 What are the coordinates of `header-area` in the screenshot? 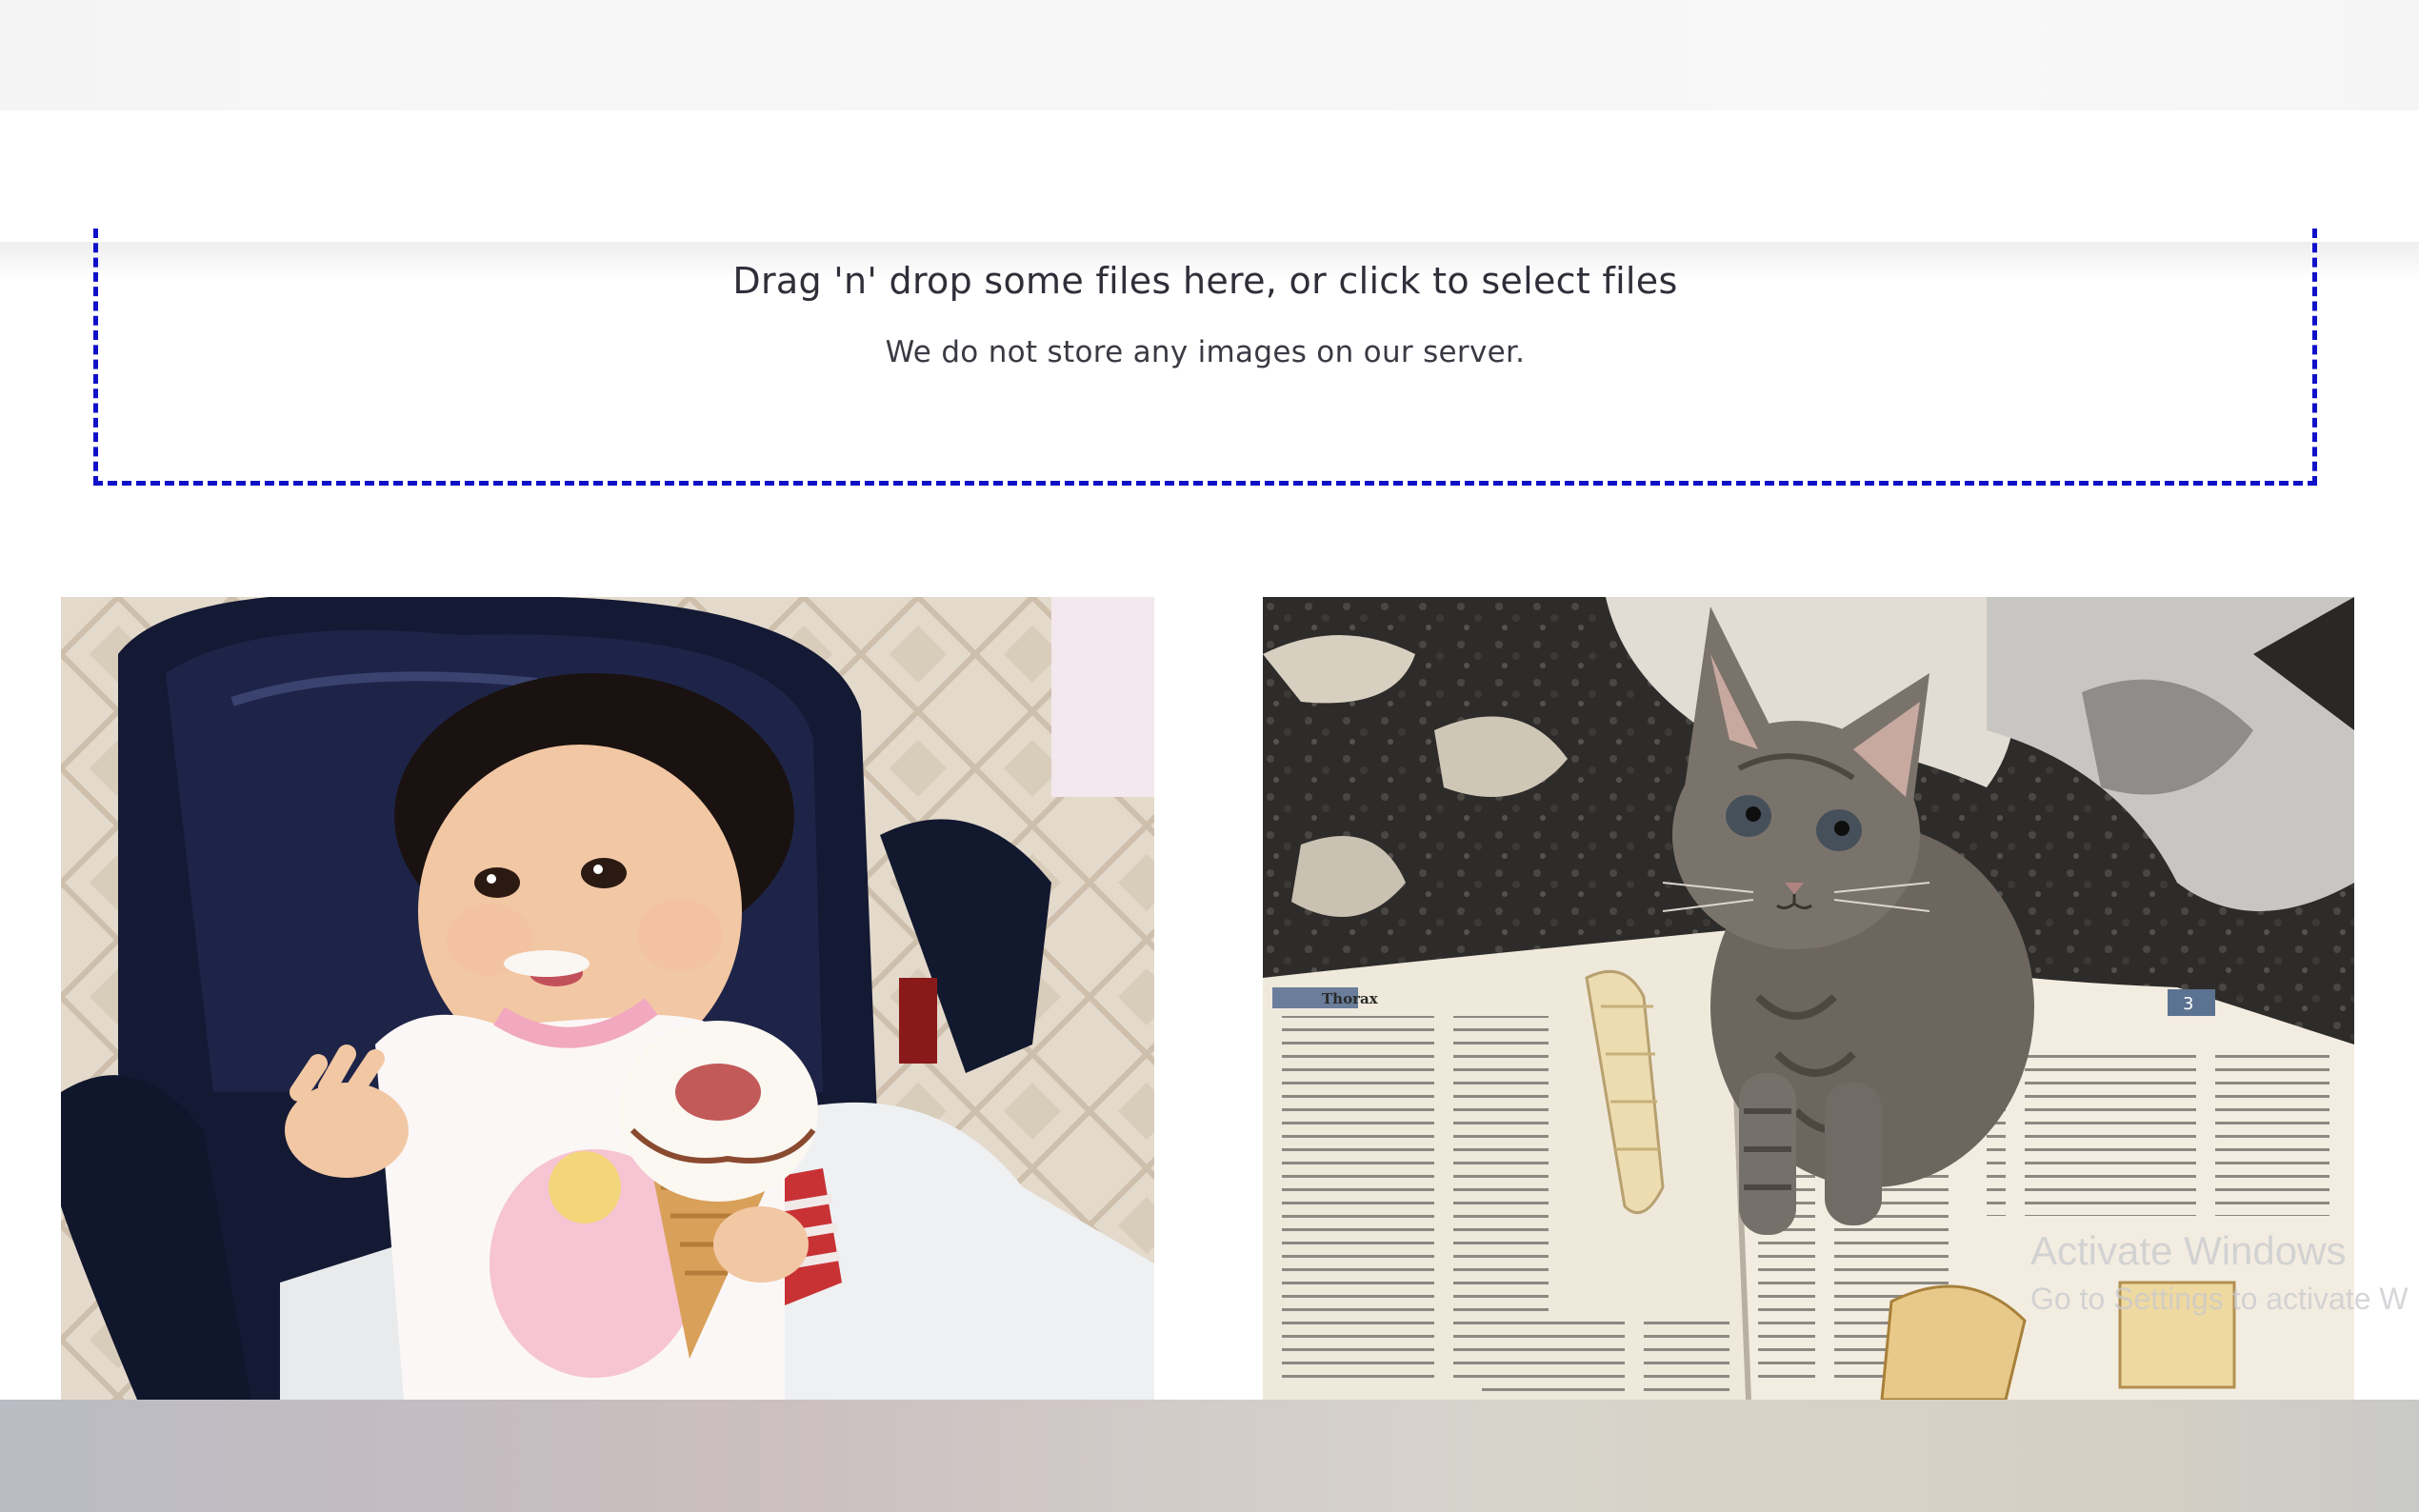 It's located at (1209, 176).